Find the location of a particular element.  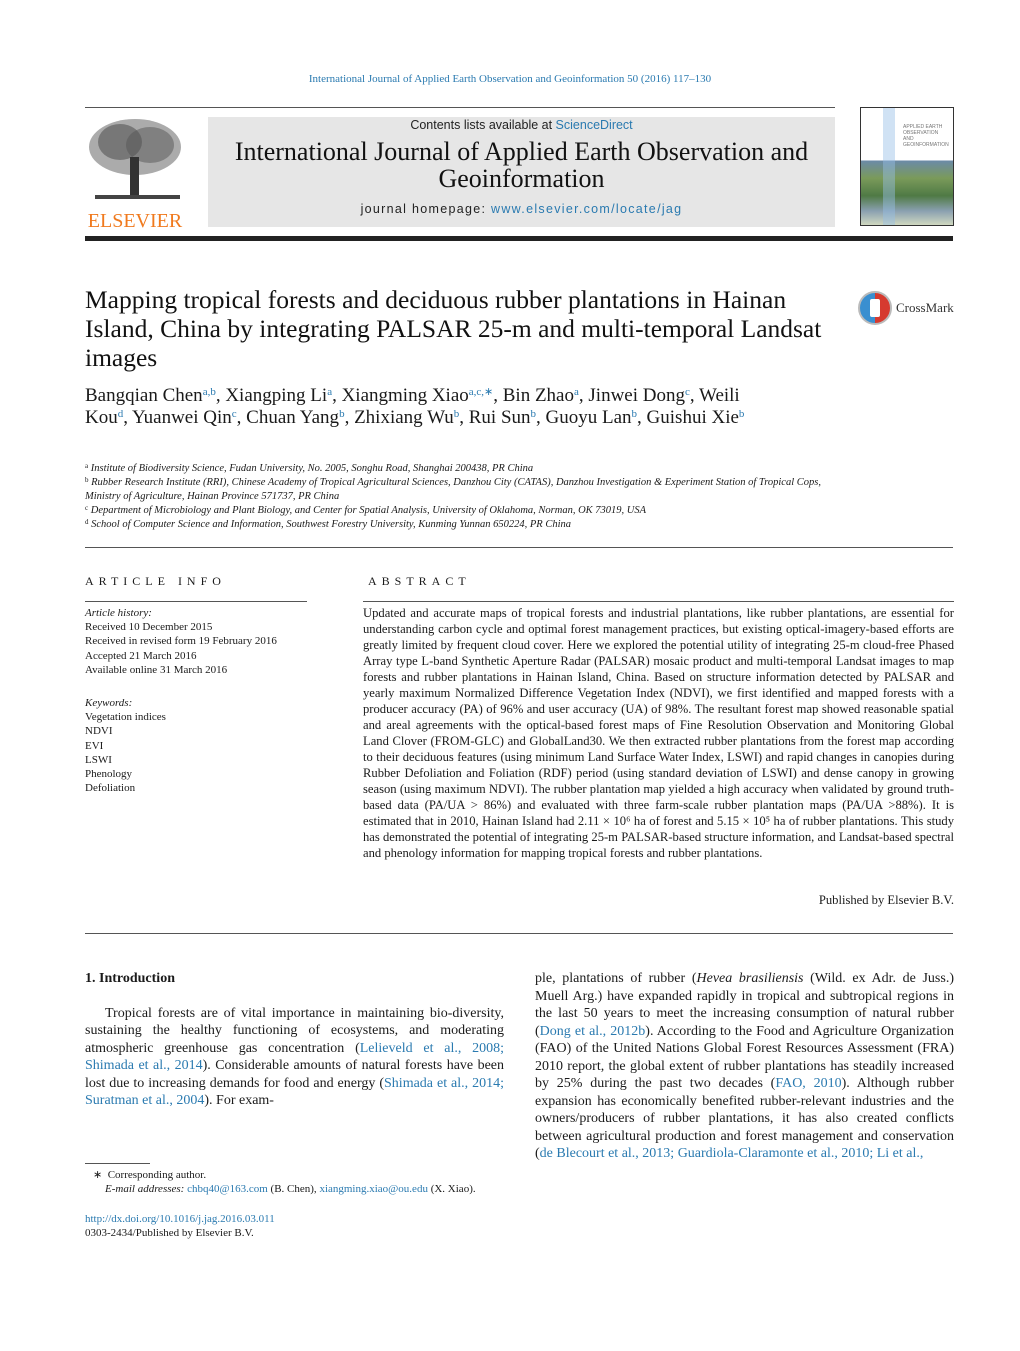

article-info-heading: ARTICLE INFO is located at coordinates (155, 581).